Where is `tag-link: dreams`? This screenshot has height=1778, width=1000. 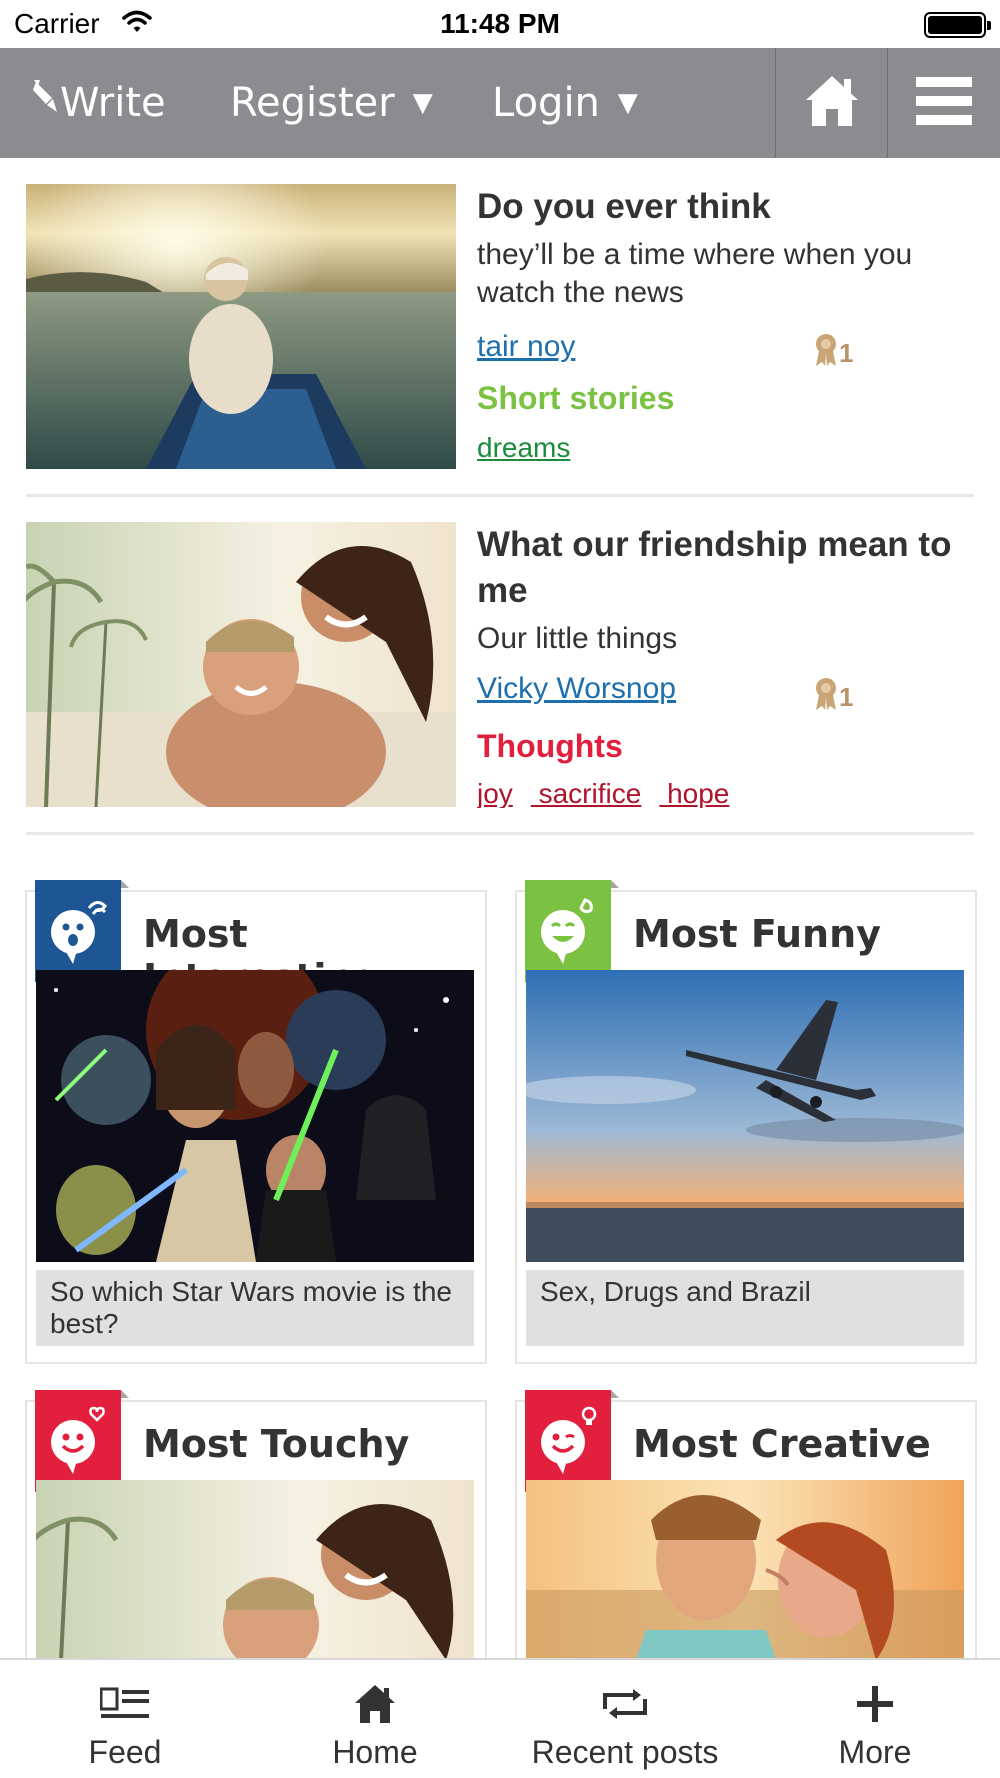 tag-link: dreams is located at coordinates (523, 447).